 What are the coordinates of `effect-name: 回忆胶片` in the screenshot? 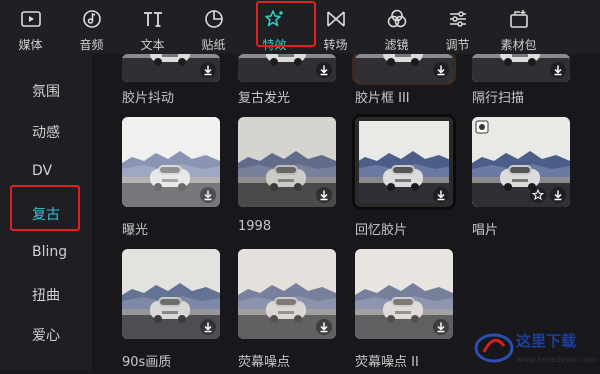 It's located at (381, 230).